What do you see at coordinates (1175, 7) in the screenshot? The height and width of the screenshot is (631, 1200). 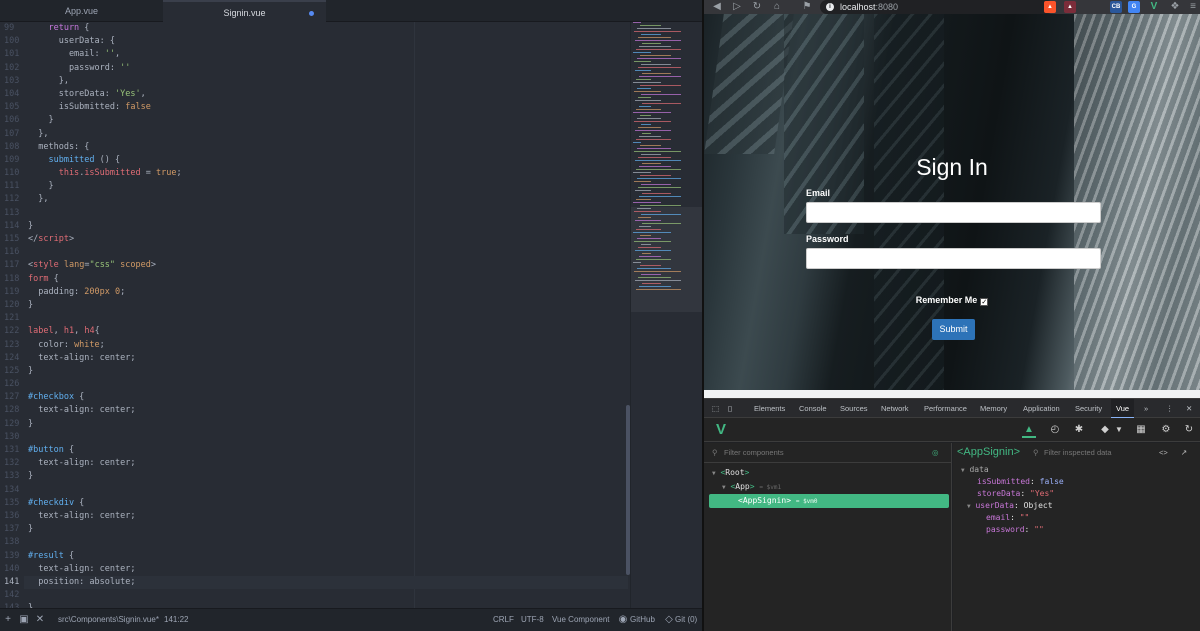 I see `extensions-puzzle-icon: ❖` at bounding box center [1175, 7].